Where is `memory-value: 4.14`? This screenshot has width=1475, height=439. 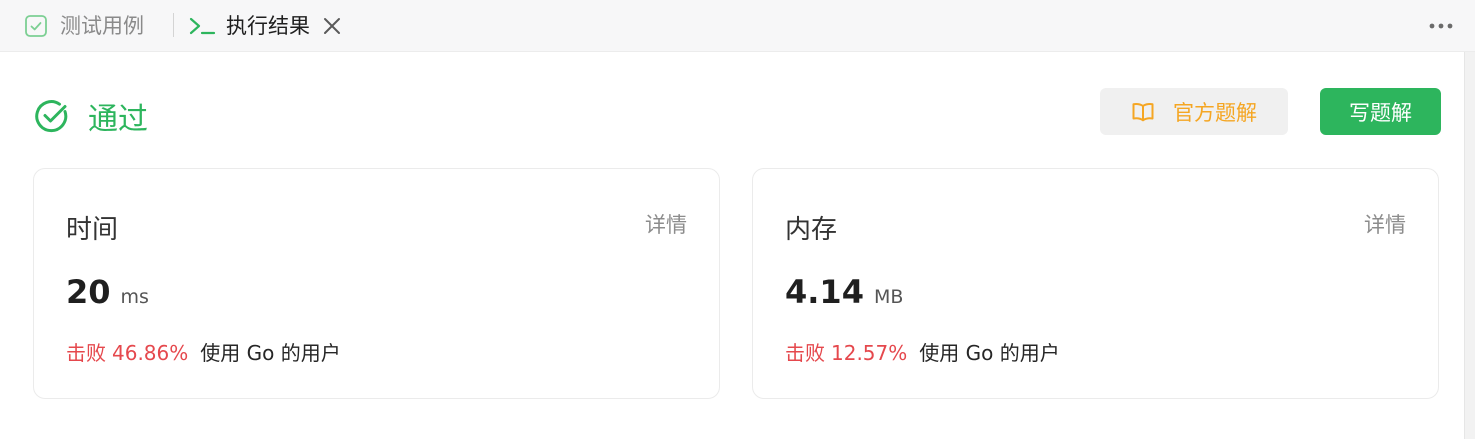
memory-value: 4.14 is located at coordinates (824, 292).